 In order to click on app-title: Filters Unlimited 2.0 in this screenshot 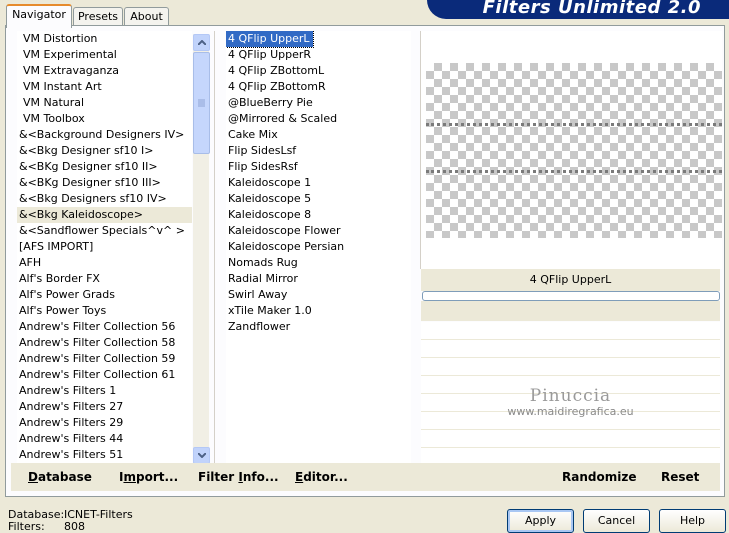, I will do `click(591, 9)`.